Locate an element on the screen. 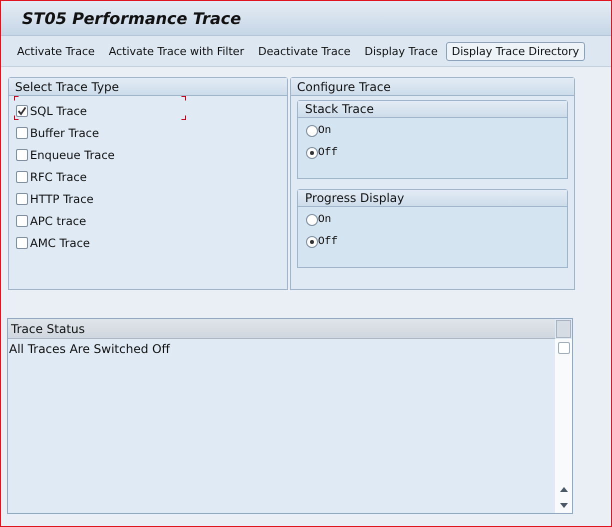 The width and height of the screenshot is (612, 527). toolbar-button: Display Trace Directory is located at coordinates (516, 51).